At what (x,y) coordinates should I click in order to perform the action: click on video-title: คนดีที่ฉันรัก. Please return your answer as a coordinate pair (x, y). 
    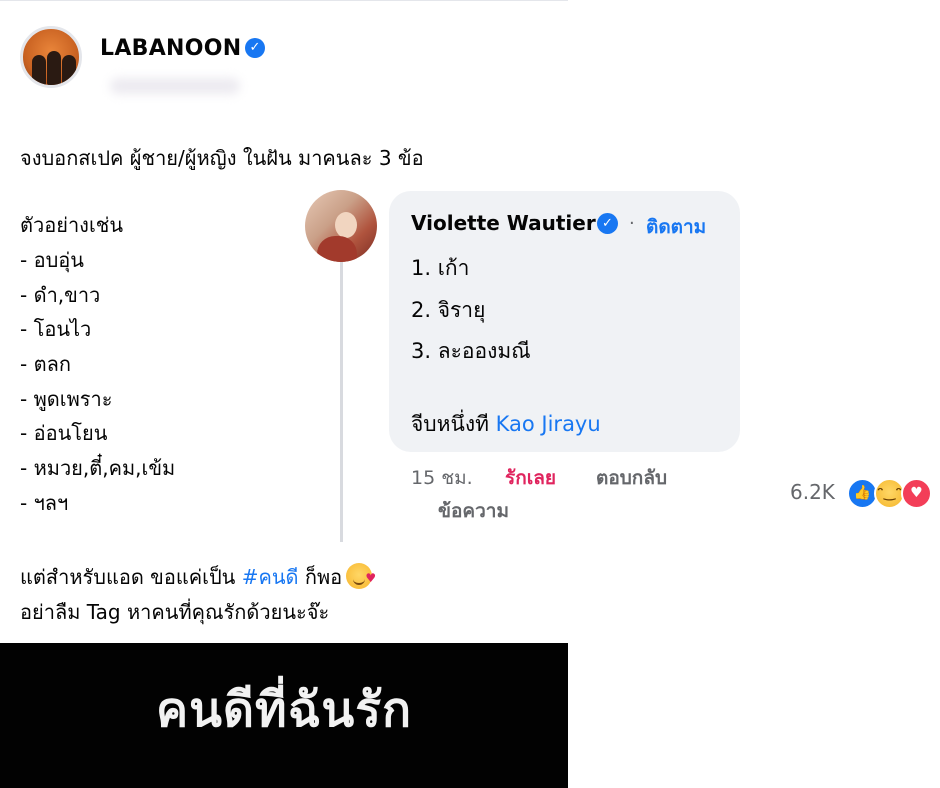
    Looking at the image, I should click on (284, 710).